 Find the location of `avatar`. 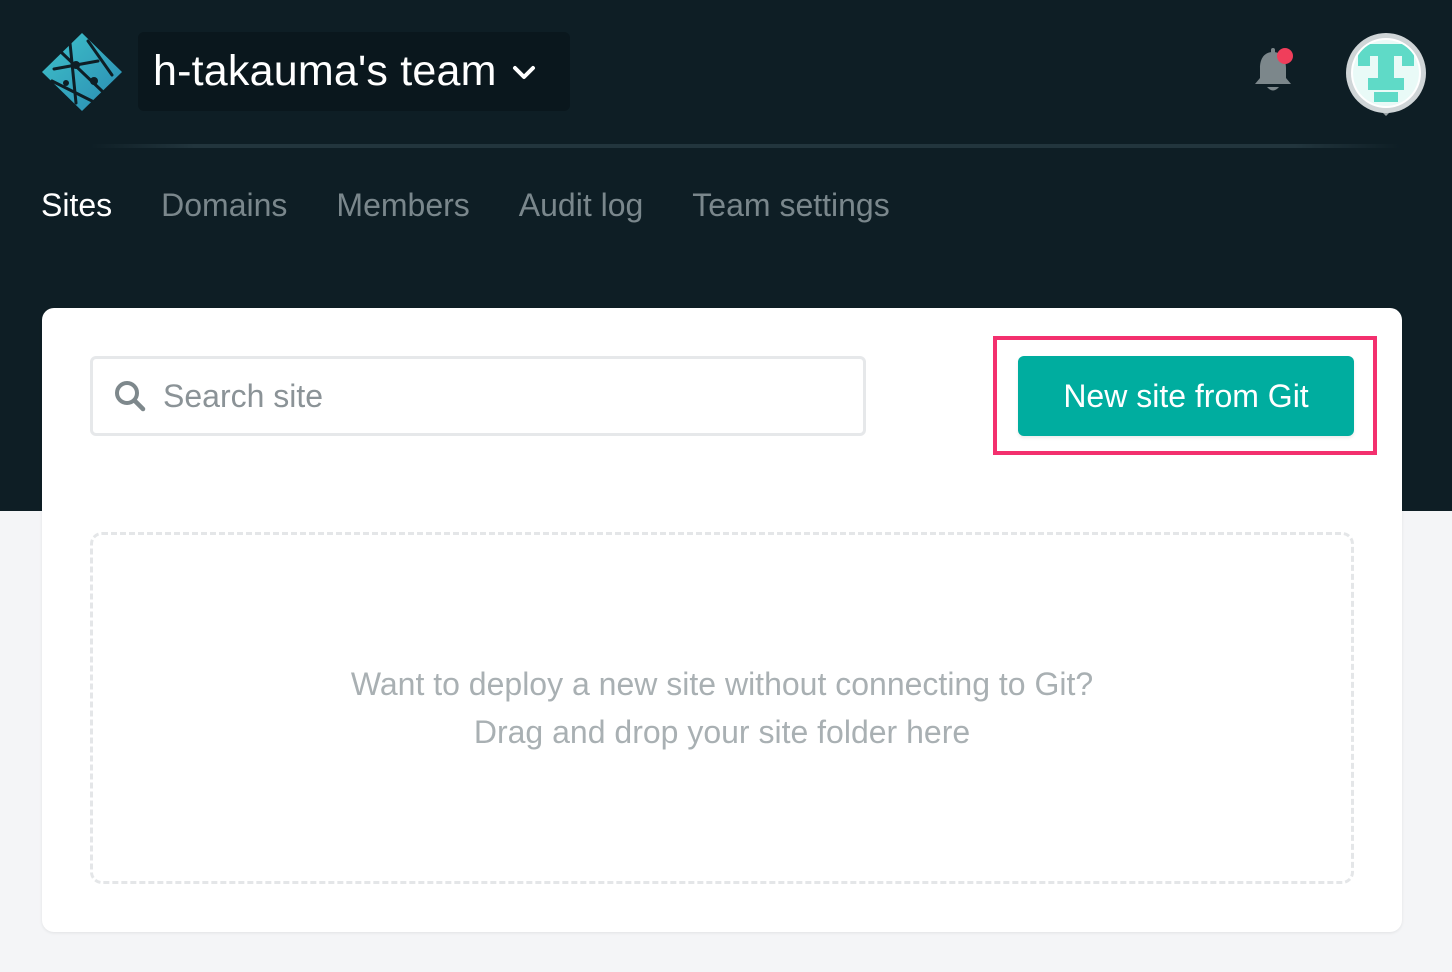

avatar is located at coordinates (1386, 75).